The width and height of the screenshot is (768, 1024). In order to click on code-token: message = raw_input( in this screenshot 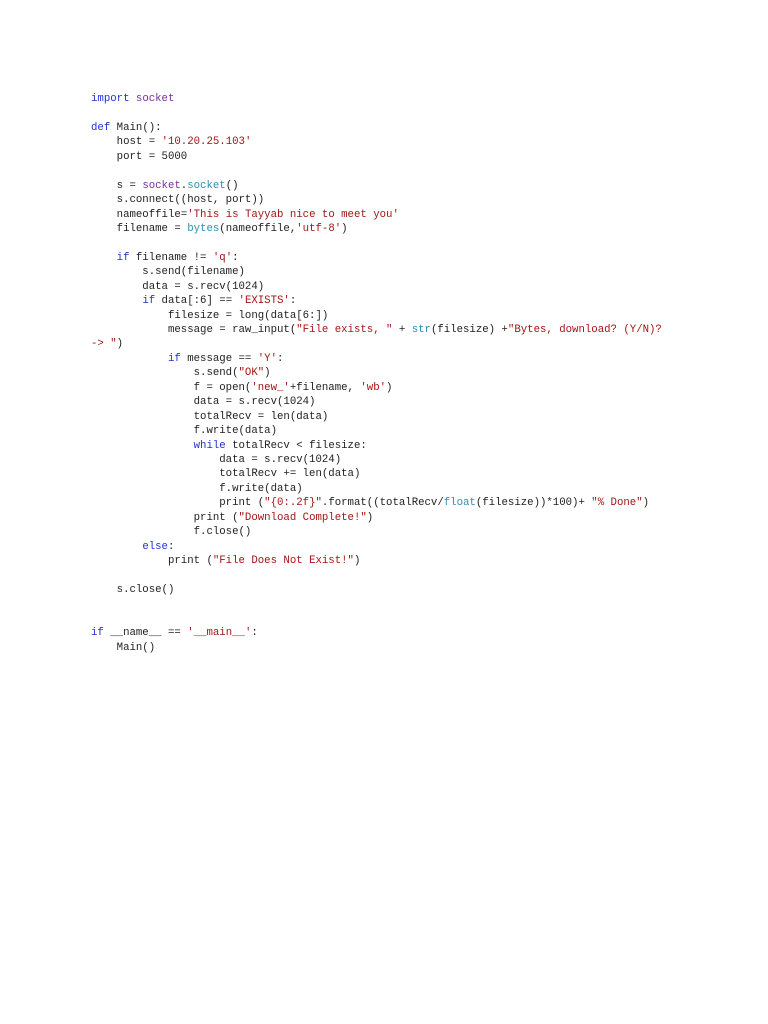, I will do `click(194, 330)`.